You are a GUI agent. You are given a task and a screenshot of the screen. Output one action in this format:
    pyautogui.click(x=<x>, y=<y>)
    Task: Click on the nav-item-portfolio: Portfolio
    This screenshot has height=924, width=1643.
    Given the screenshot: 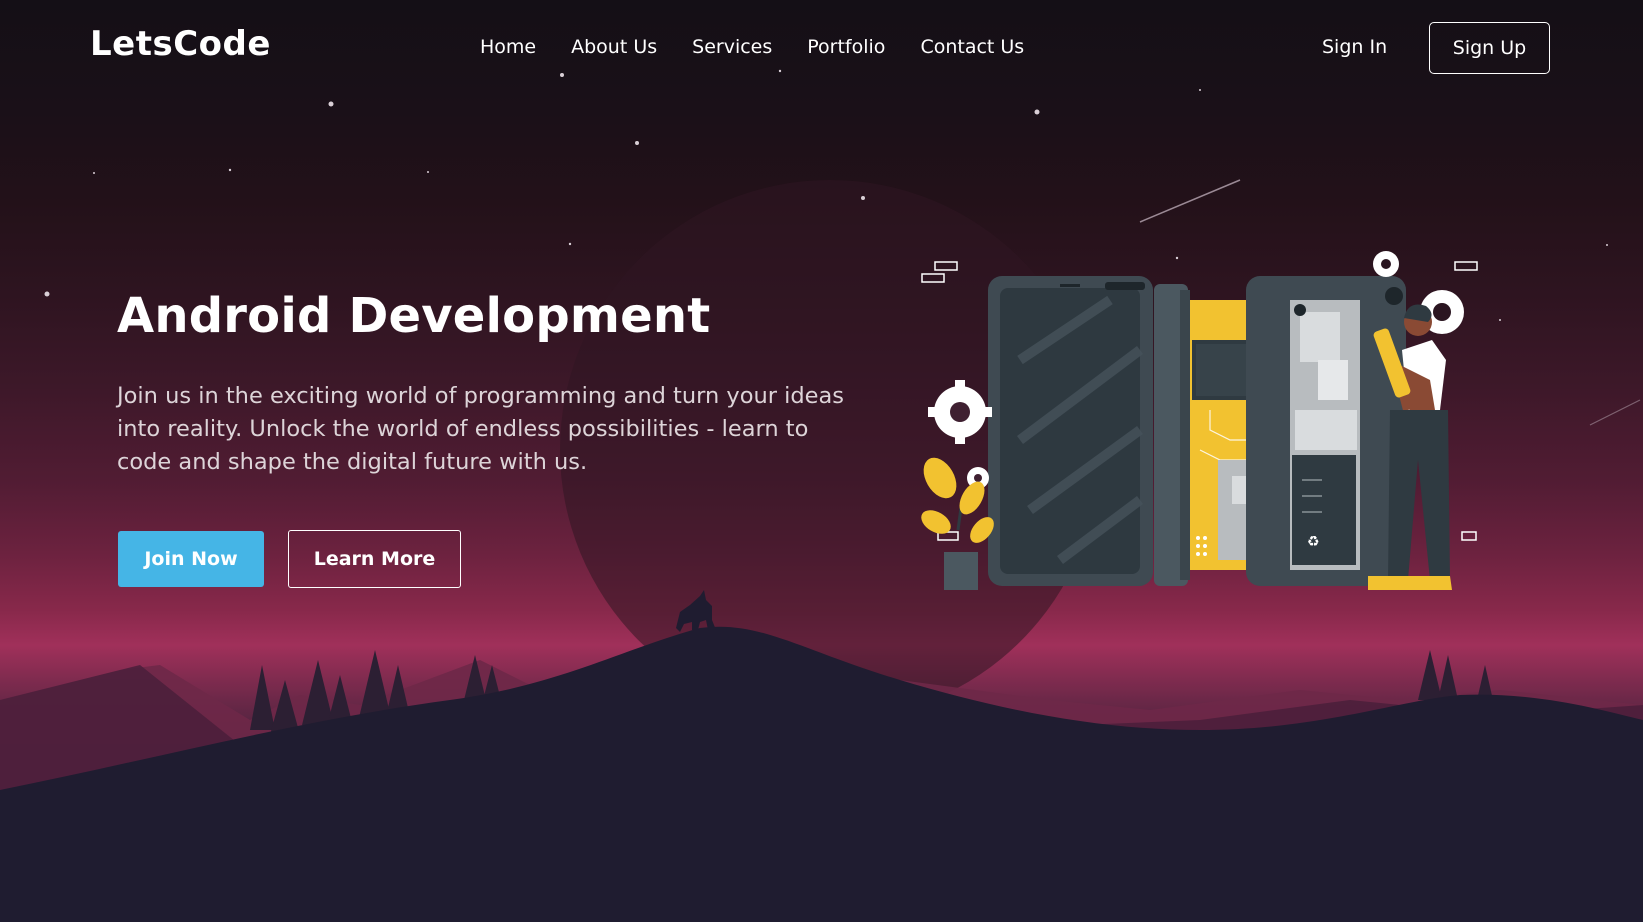 What is the action you would take?
    pyautogui.click(x=846, y=47)
    